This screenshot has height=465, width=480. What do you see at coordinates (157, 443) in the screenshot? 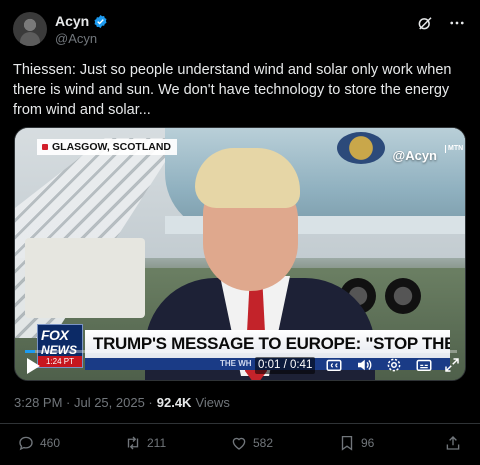
I see `repost-count: 211` at bounding box center [157, 443].